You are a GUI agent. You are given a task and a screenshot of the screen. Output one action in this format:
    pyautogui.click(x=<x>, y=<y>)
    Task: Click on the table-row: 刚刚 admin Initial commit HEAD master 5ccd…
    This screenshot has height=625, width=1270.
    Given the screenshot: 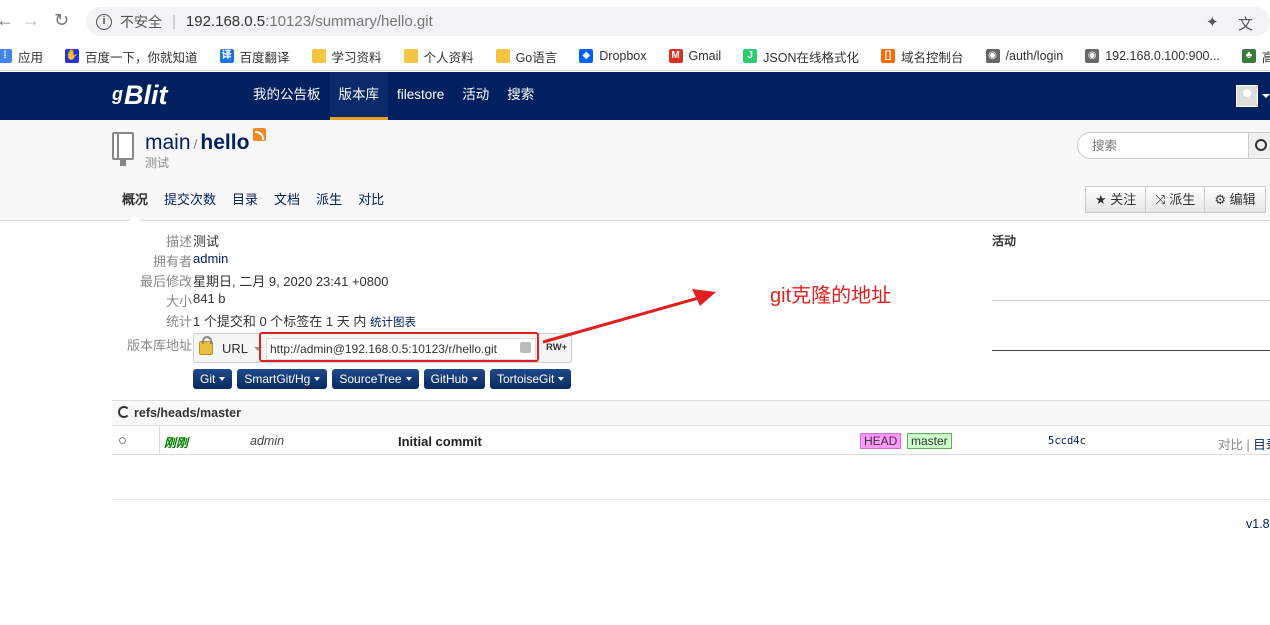 What is the action you would take?
    pyautogui.click(x=691, y=440)
    